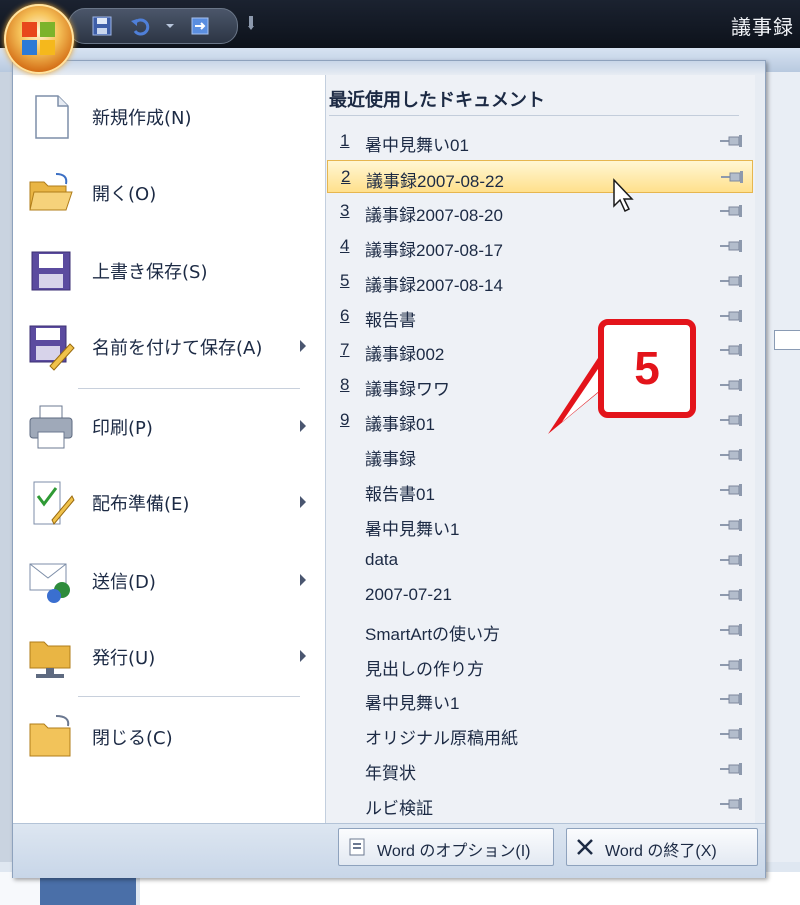 The width and height of the screenshot is (800, 905). What do you see at coordinates (122, 428) in the screenshot?
I see `menu-item-label: 印刷(P)` at bounding box center [122, 428].